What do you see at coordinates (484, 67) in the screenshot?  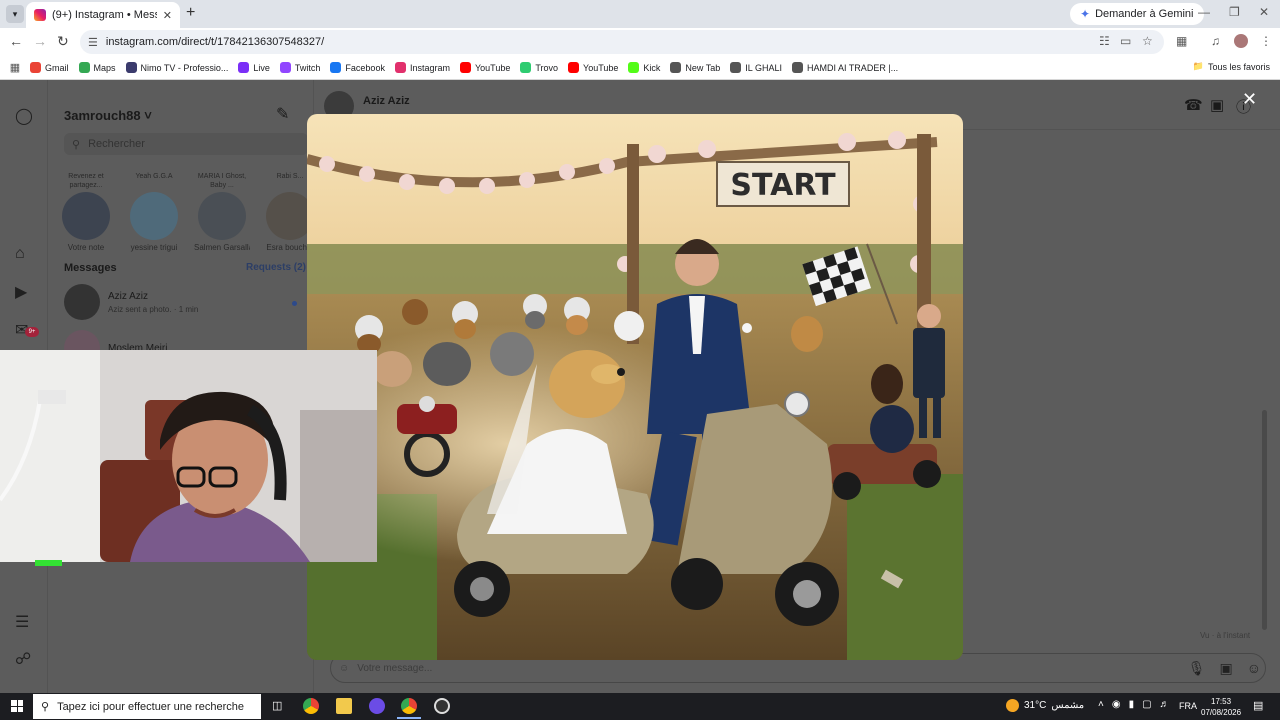 I see `bookmark-youtube: YouTube` at bounding box center [484, 67].